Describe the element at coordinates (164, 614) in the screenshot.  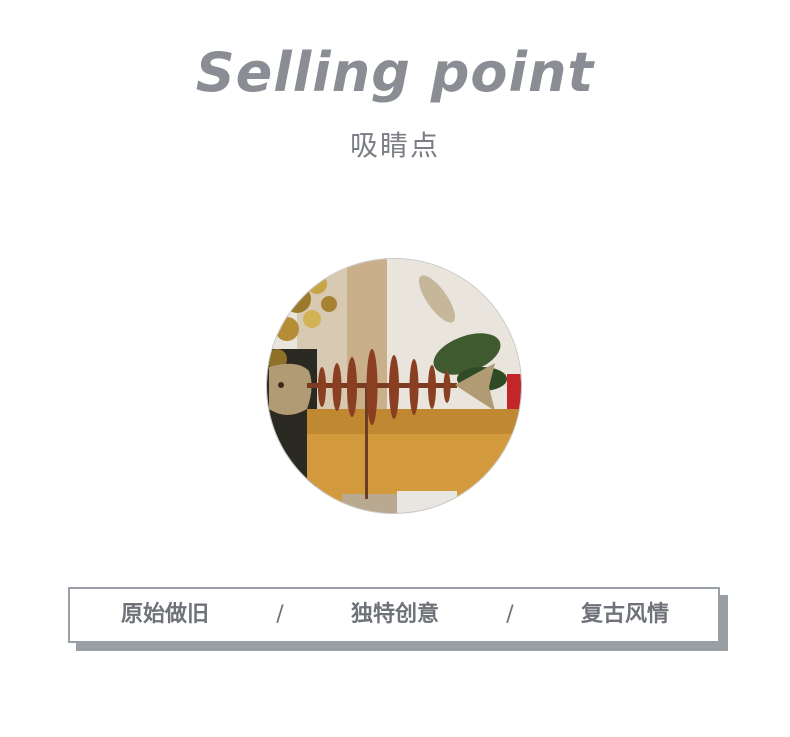
I see `tag-item: 原始做旧` at that location.